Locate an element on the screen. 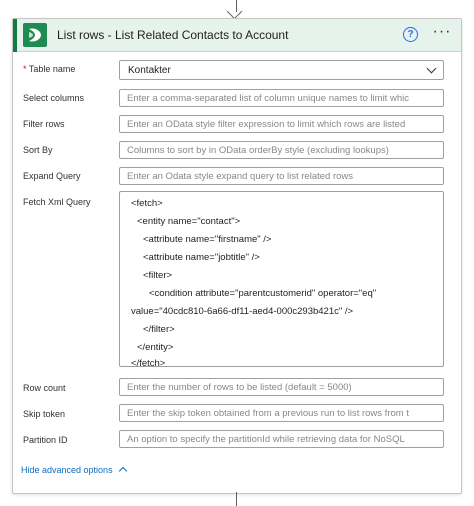  table-name-dropdown: Kontakter is located at coordinates (281, 70).